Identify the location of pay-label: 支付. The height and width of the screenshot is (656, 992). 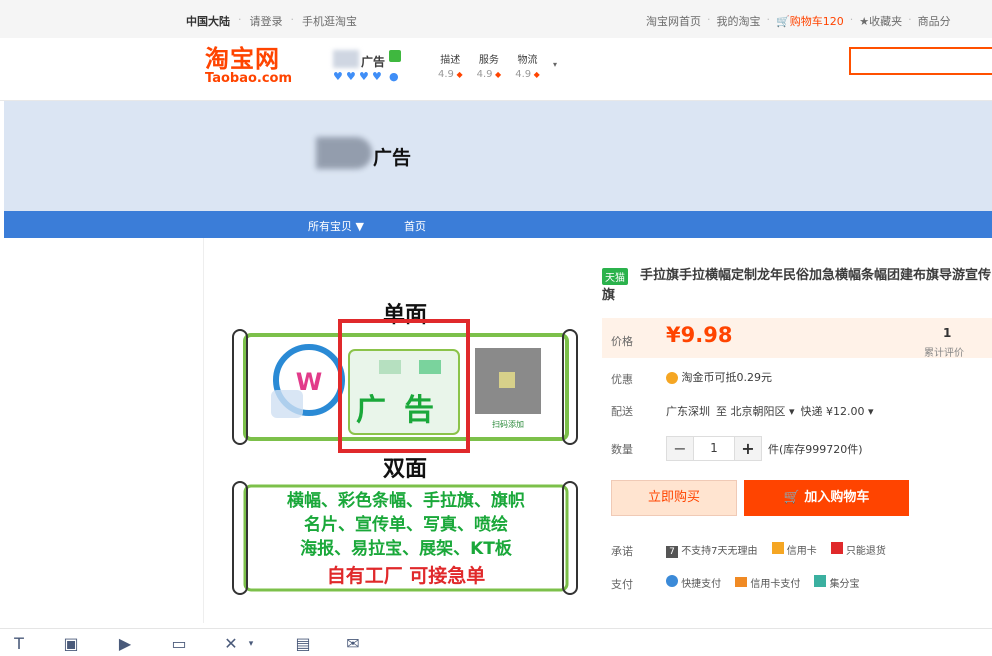
(622, 584).